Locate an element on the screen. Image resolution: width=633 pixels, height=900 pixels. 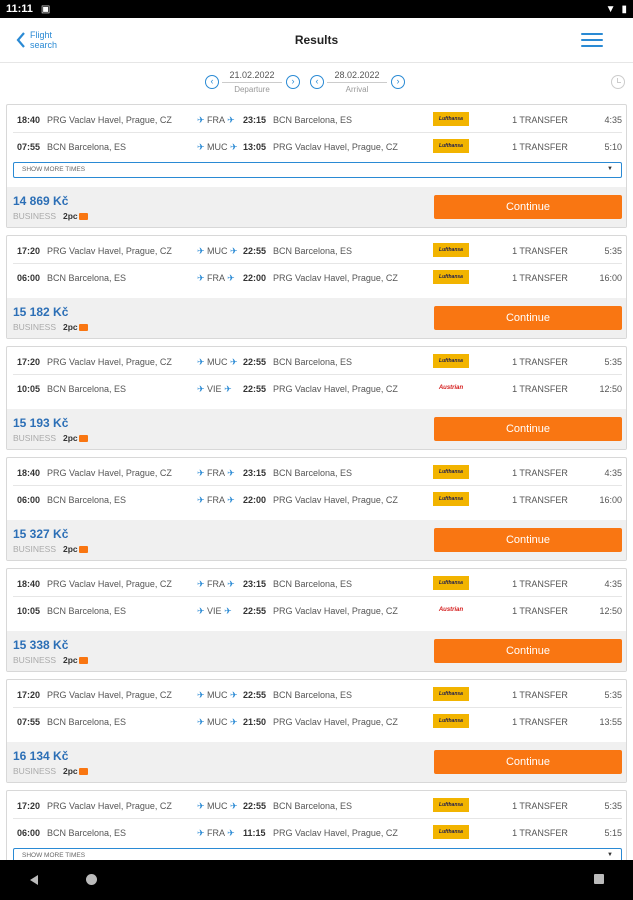
nav-back-icon is located at coordinates (34, 880).